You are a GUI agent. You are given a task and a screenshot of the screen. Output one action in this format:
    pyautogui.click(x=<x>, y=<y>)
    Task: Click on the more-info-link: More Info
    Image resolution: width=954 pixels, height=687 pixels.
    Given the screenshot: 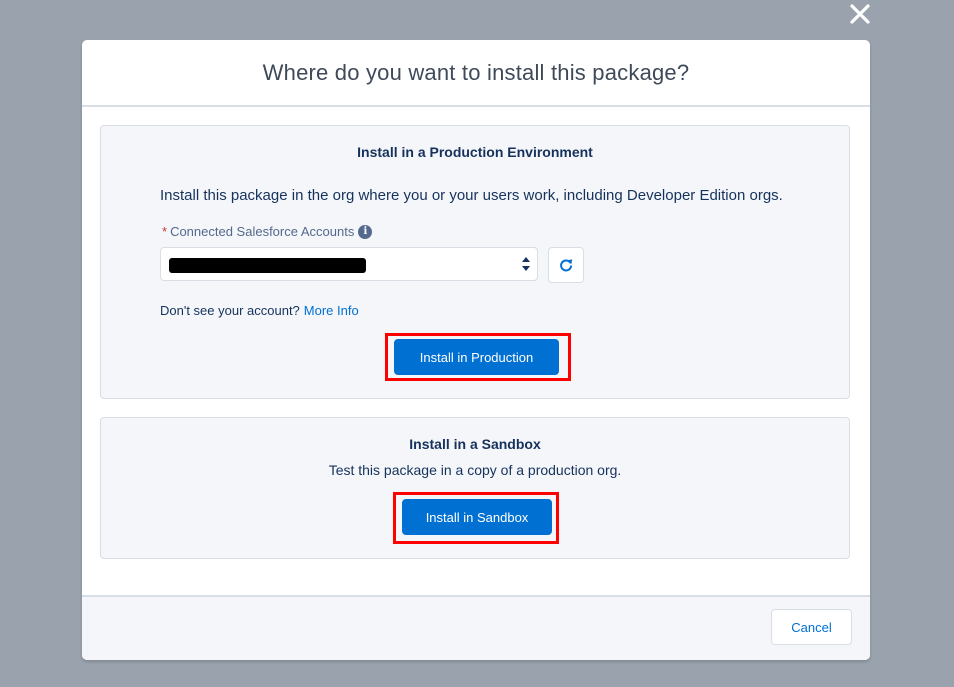 What is the action you would take?
    pyautogui.click(x=331, y=310)
    